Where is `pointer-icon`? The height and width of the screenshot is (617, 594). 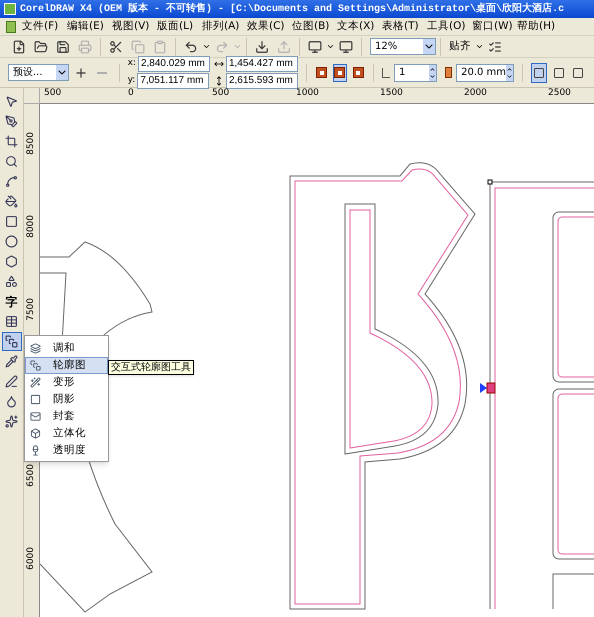
pointer-icon is located at coordinates (11, 101).